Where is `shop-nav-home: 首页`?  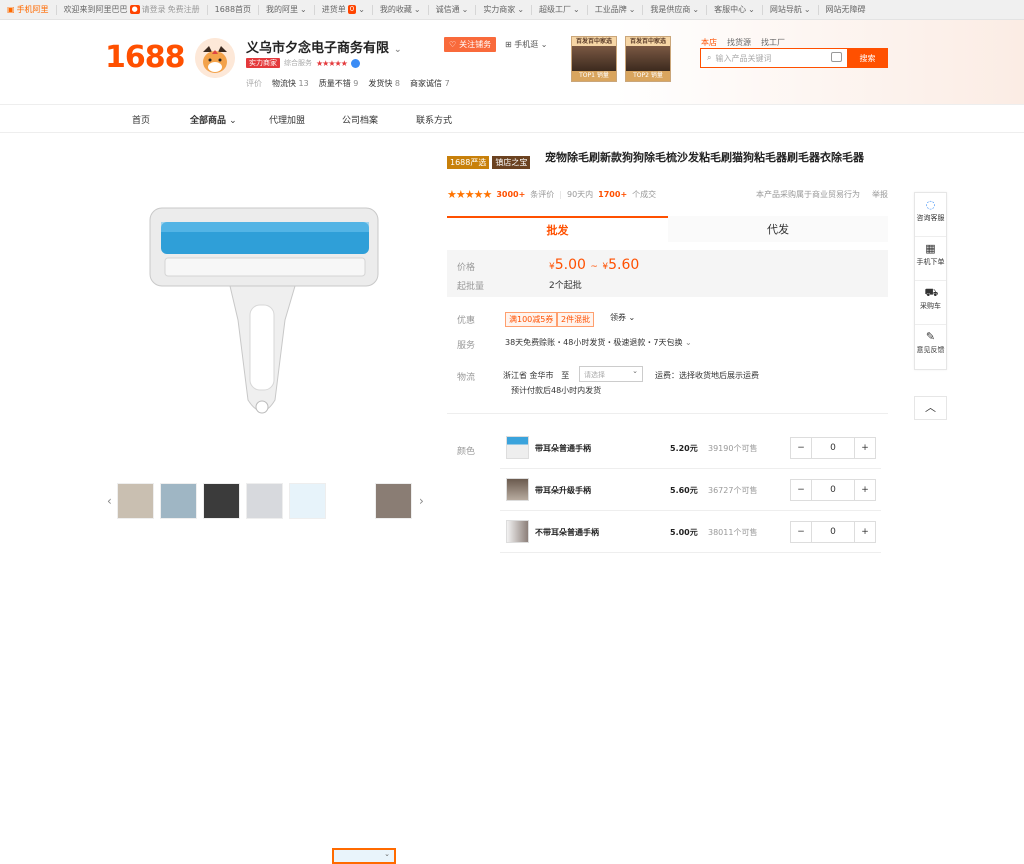 shop-nav-home: 首页 is located at coordinates (141, 119).